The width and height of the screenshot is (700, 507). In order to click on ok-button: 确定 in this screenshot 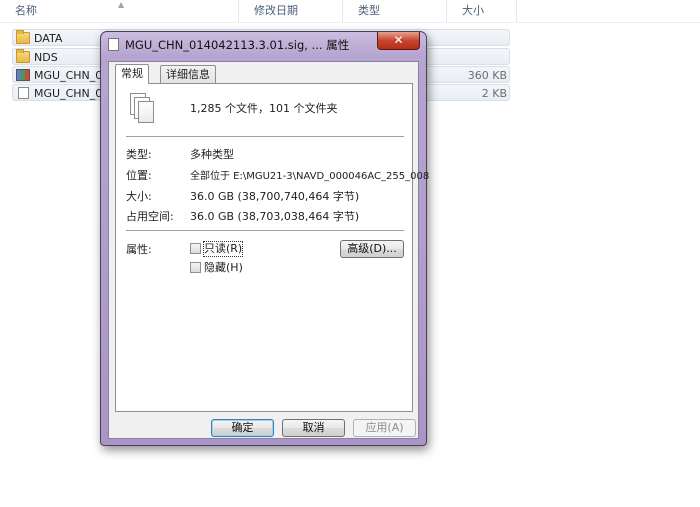, I will do `click(242, 428)`.